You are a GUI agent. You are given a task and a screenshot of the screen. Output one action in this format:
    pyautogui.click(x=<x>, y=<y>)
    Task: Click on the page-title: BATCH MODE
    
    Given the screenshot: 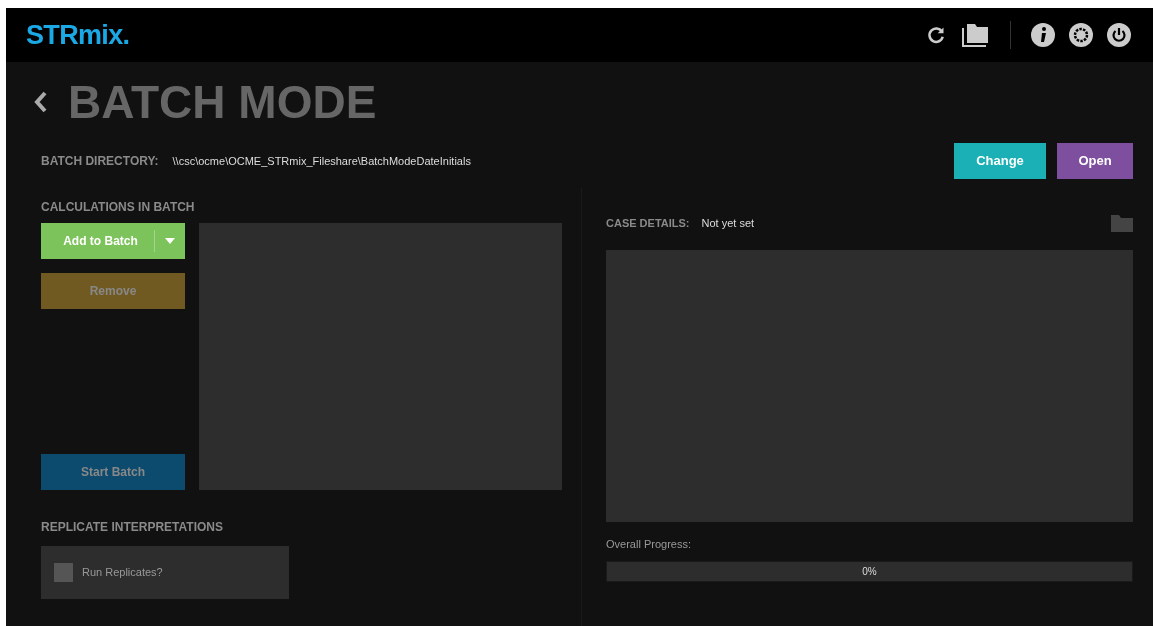 What is the action you would take?
    pyautogui.click(x=222, y=102)
    